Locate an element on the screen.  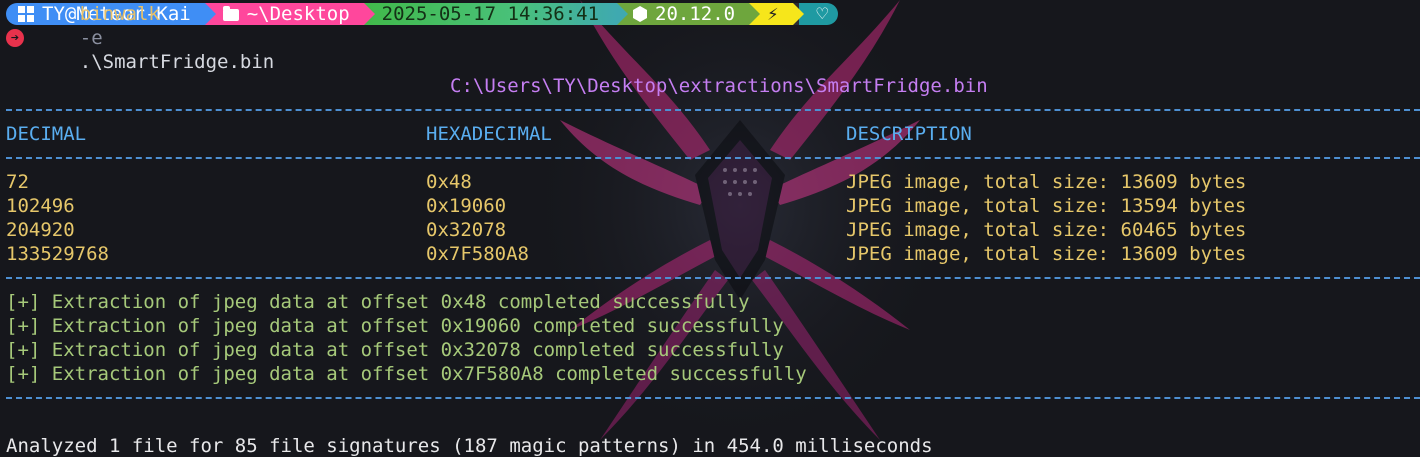
command-argument: .\SmartFridge.bin is located at coordinates (177, 62).